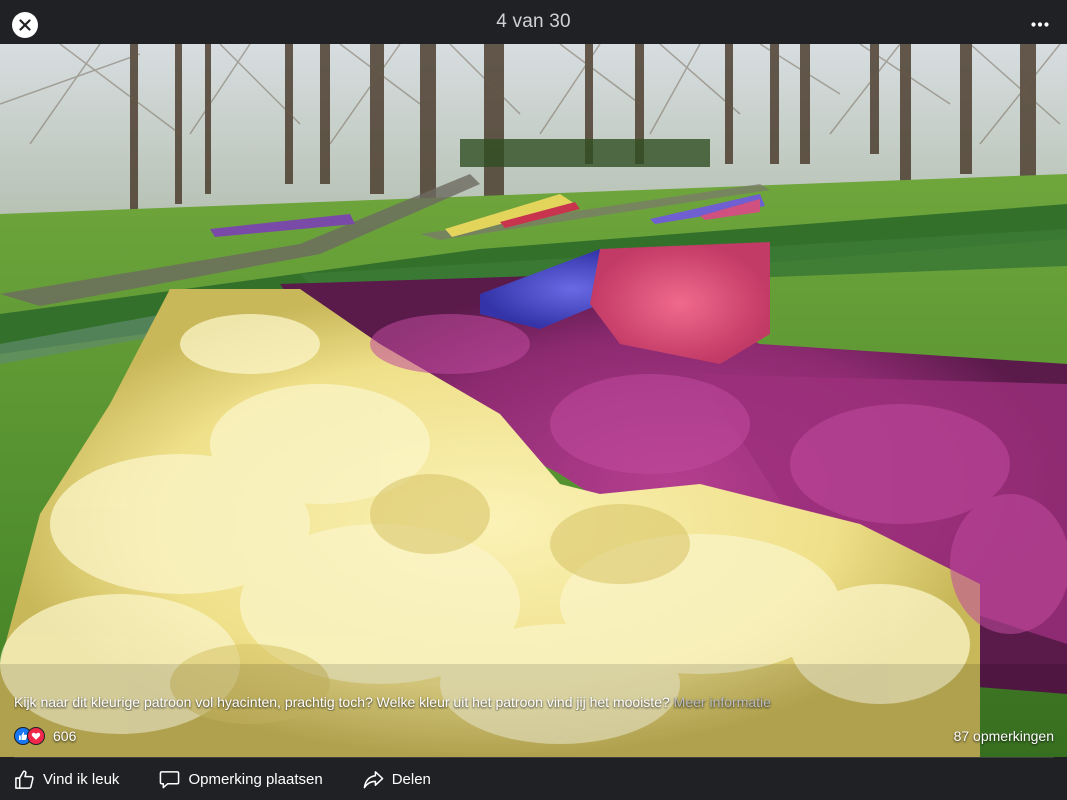 The image size is (1067, 800). I want to click on more-dots-icon, so click(1040, 24).